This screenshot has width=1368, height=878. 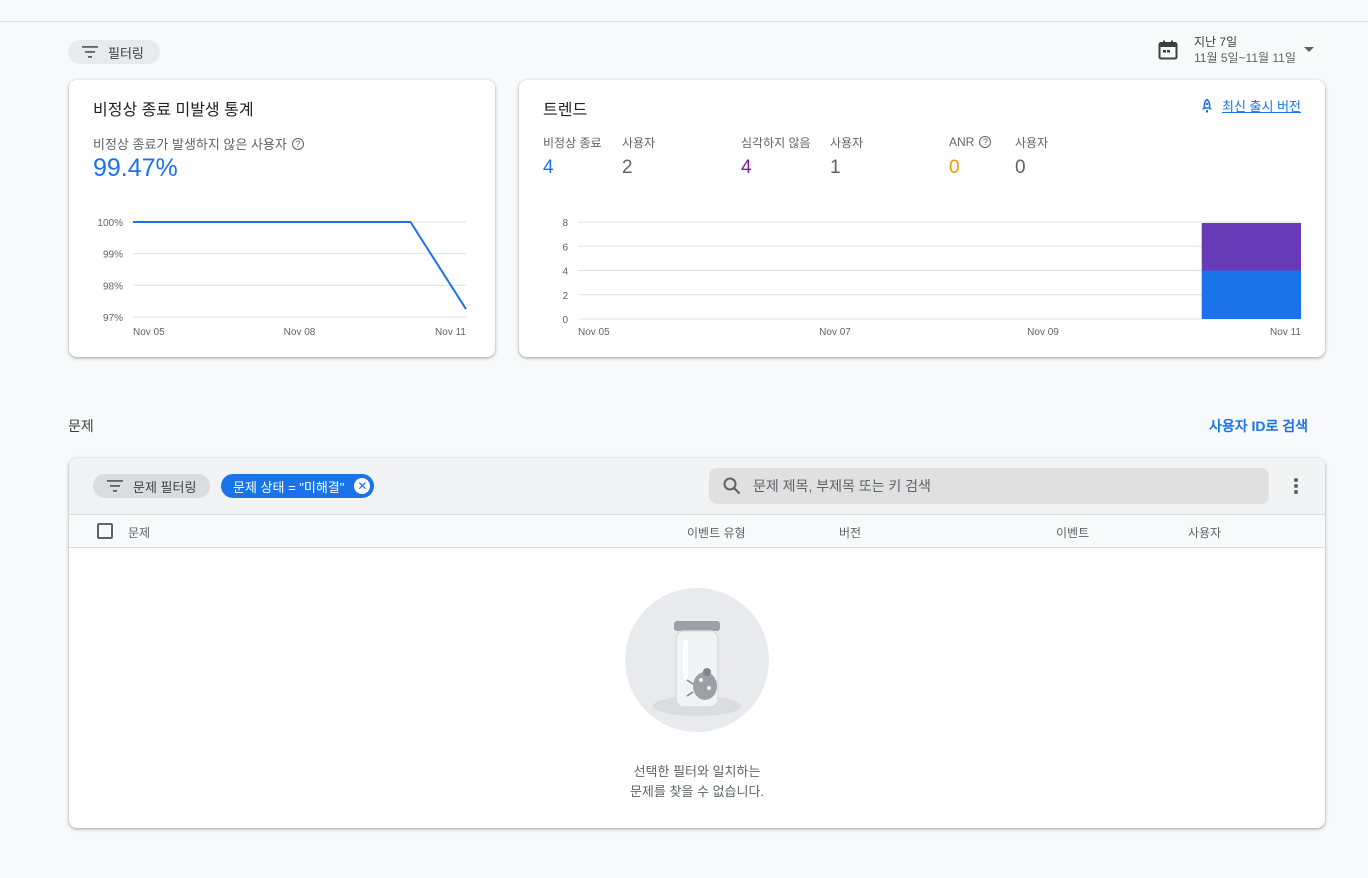 I want to click on empty-state-line1: 선택한 필터와 일치하는, so click(x=697, y=771).